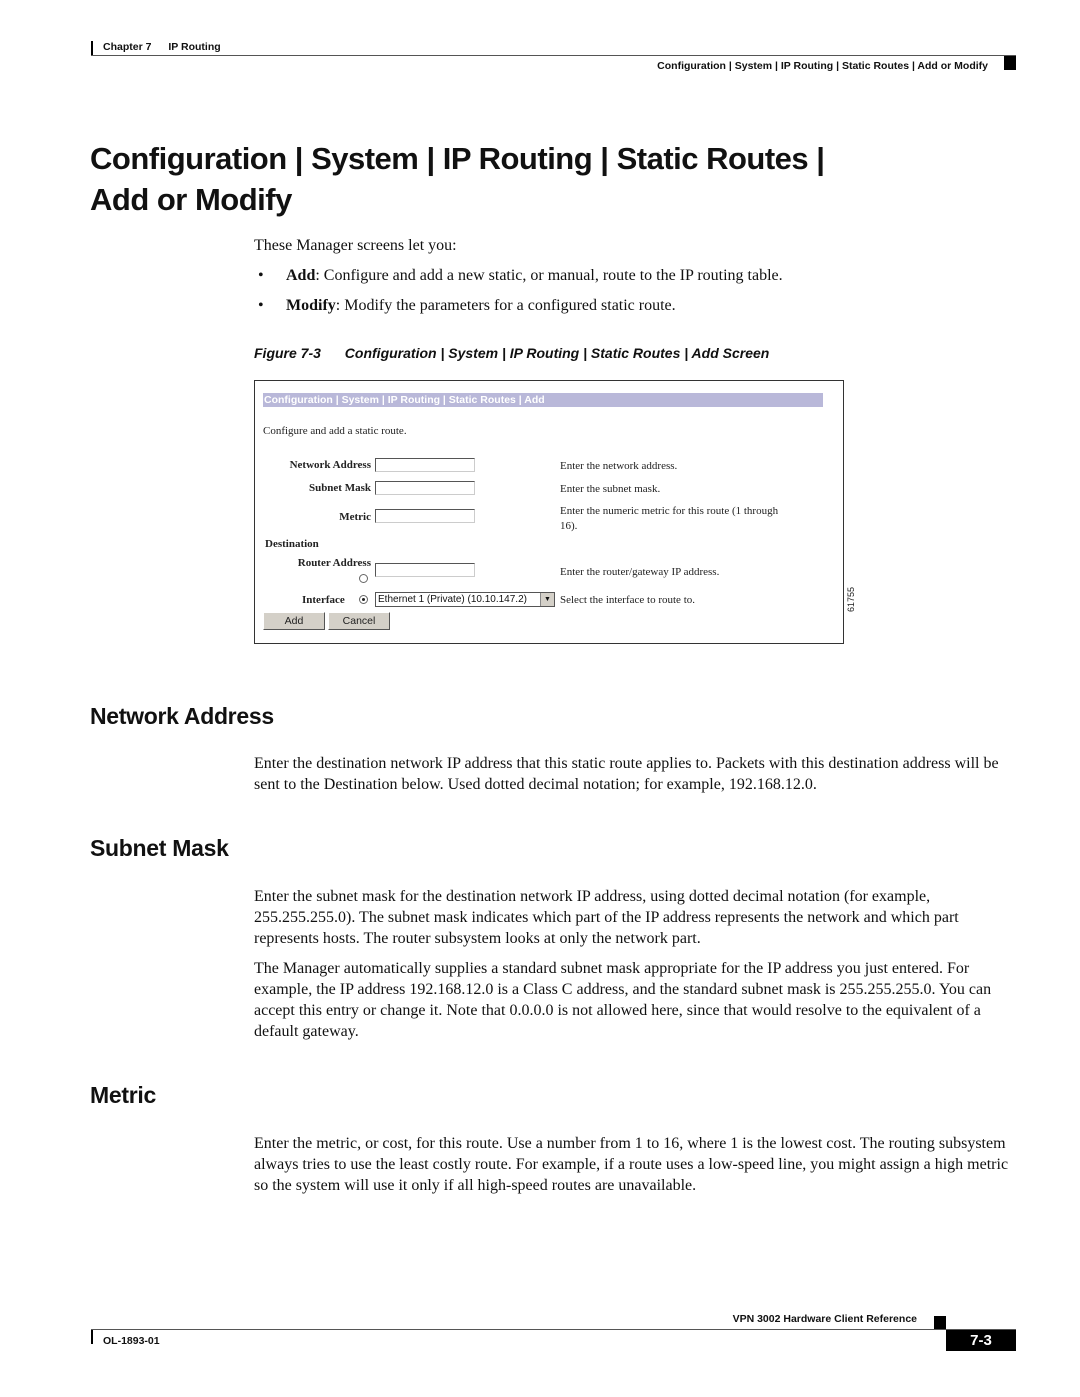 This screenshot has height=1397, width=1080. Describe the element at coordinates (627, 600) in the screenshot. I see `interface-help: Select the interface to route to.` at that location.